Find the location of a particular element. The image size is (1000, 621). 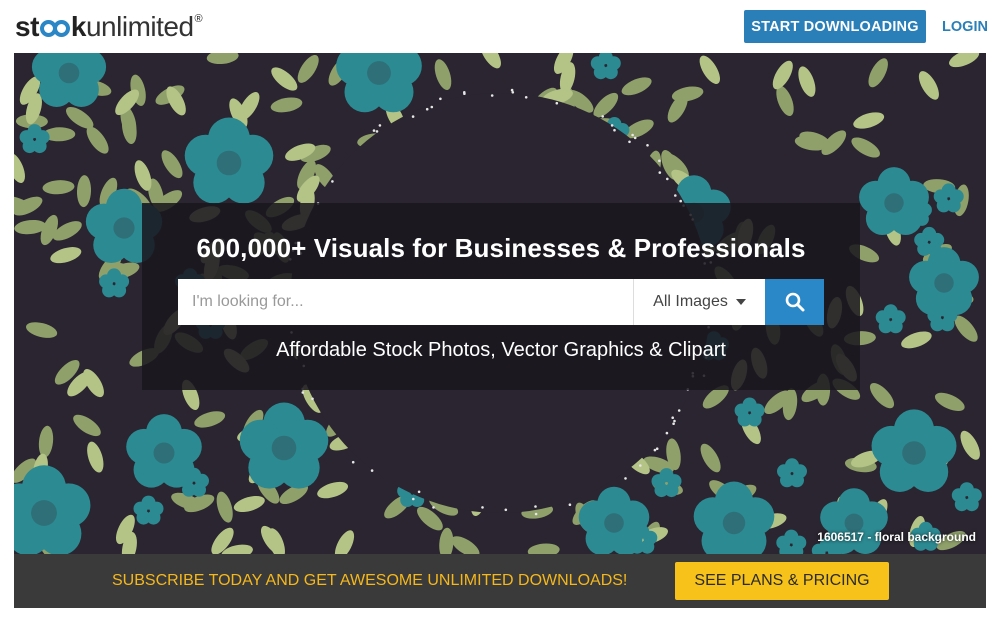

search-bar: All Images is located at coordinates (501, 302).